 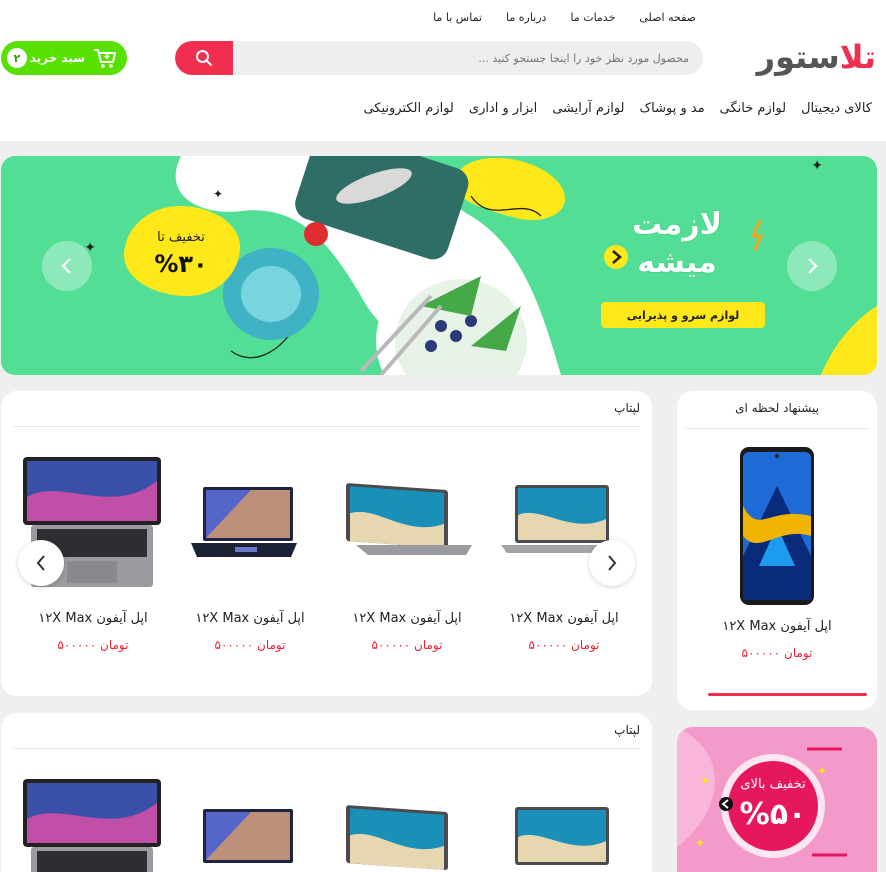 What do you see at coordinates (753, 108) in the screenshot?
I see `nav-home-appliances: لوازم خانگی` at bounding box center [753, 108].